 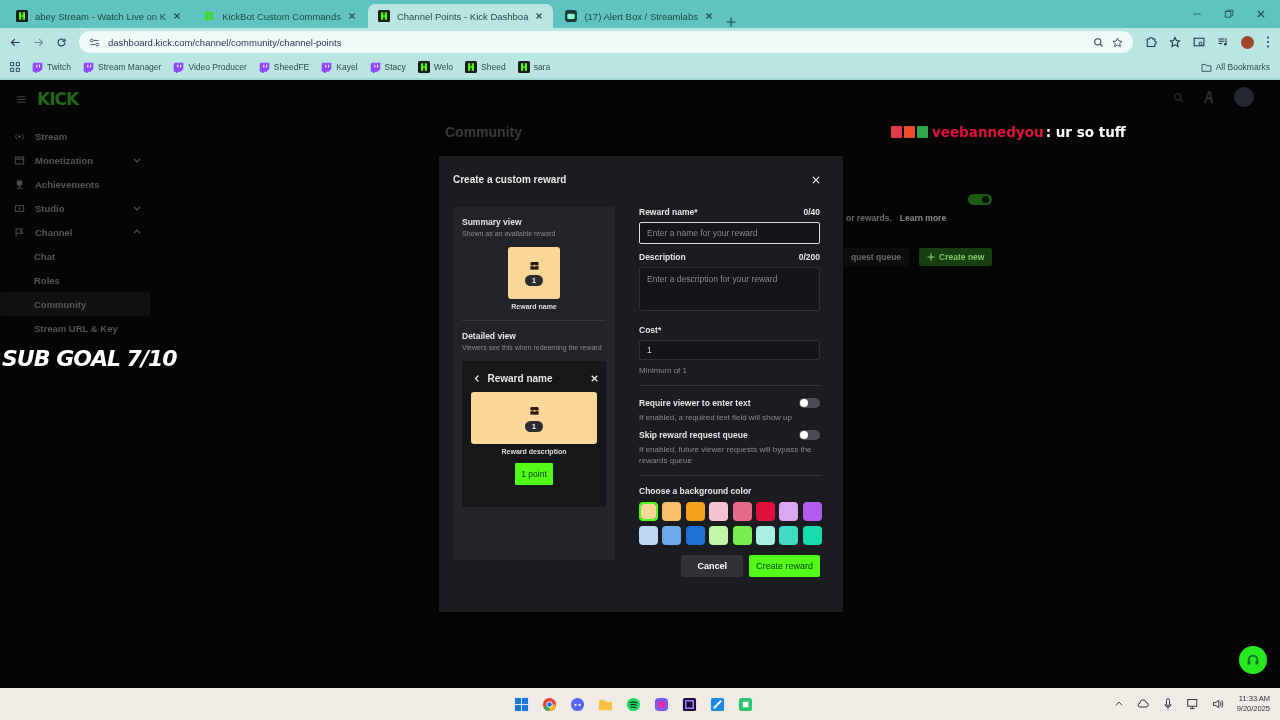 I want to click on browser-tab: (17) Alert Box / Streamlabs, so click(x=639, y=16).